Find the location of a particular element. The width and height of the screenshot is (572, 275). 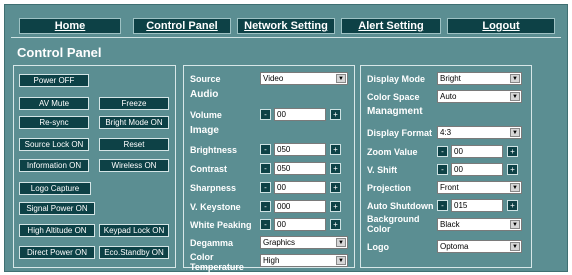

background-color-label: Background Color is located at coordinates (393, 224).